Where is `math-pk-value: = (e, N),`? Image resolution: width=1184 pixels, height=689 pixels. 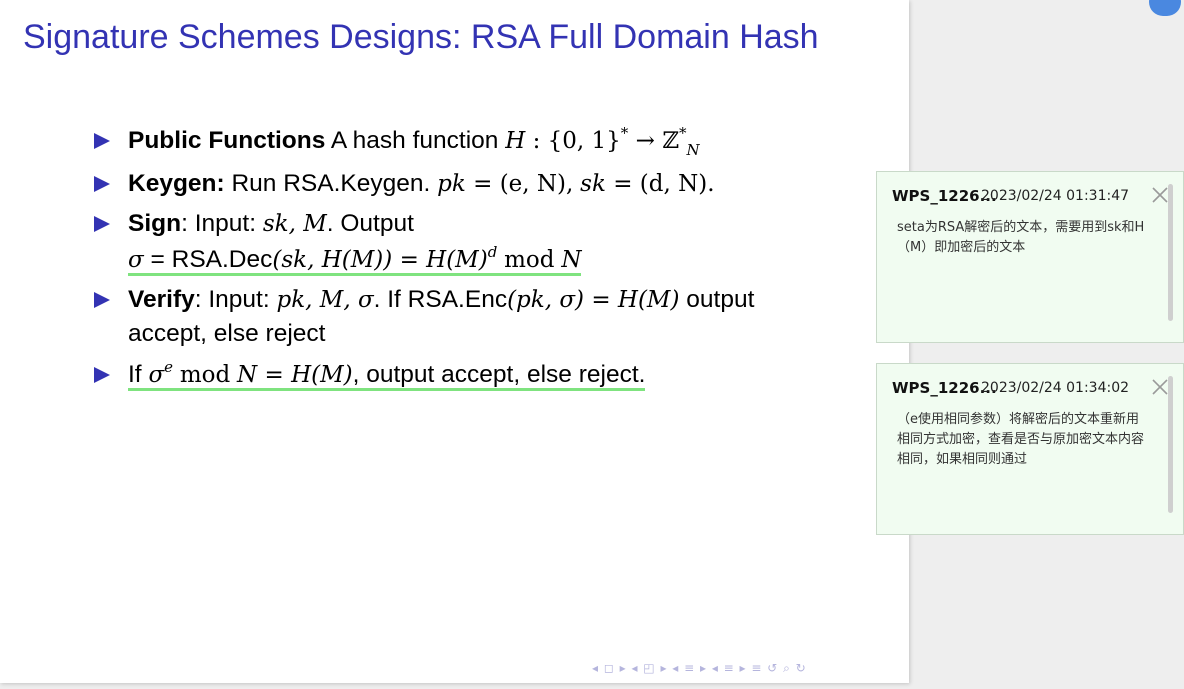 math-pk-value: = (e, N), is located at coordinates (519, 184).